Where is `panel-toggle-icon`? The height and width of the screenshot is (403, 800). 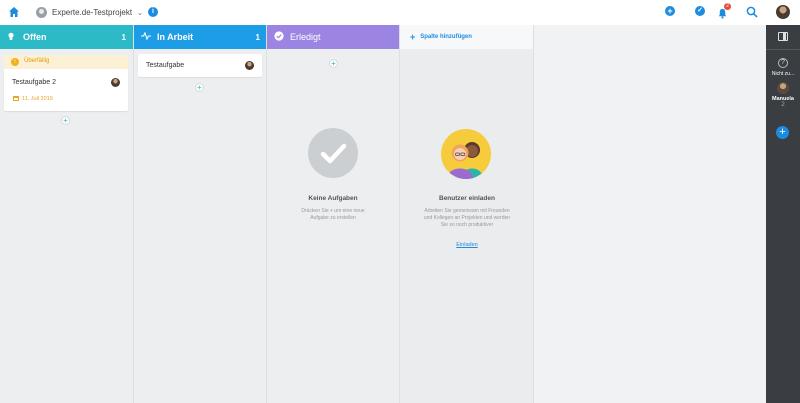 panel-toggle-icon is located at coordinates (783, 36).